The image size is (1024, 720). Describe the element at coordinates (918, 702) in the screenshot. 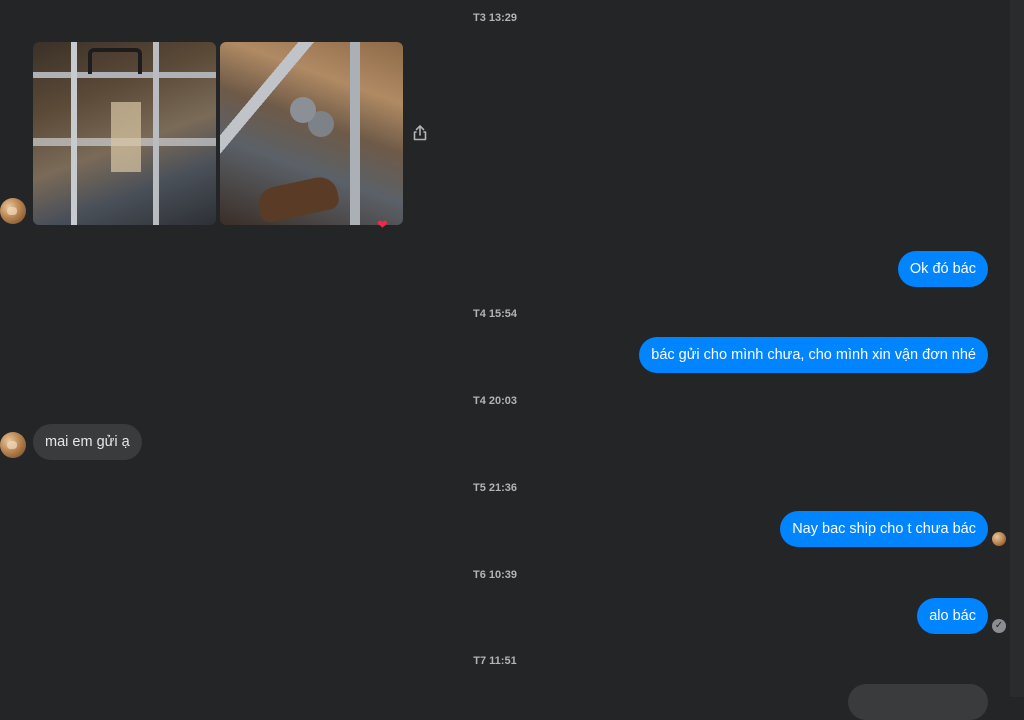

I see `message-bubble-partial` at that location.